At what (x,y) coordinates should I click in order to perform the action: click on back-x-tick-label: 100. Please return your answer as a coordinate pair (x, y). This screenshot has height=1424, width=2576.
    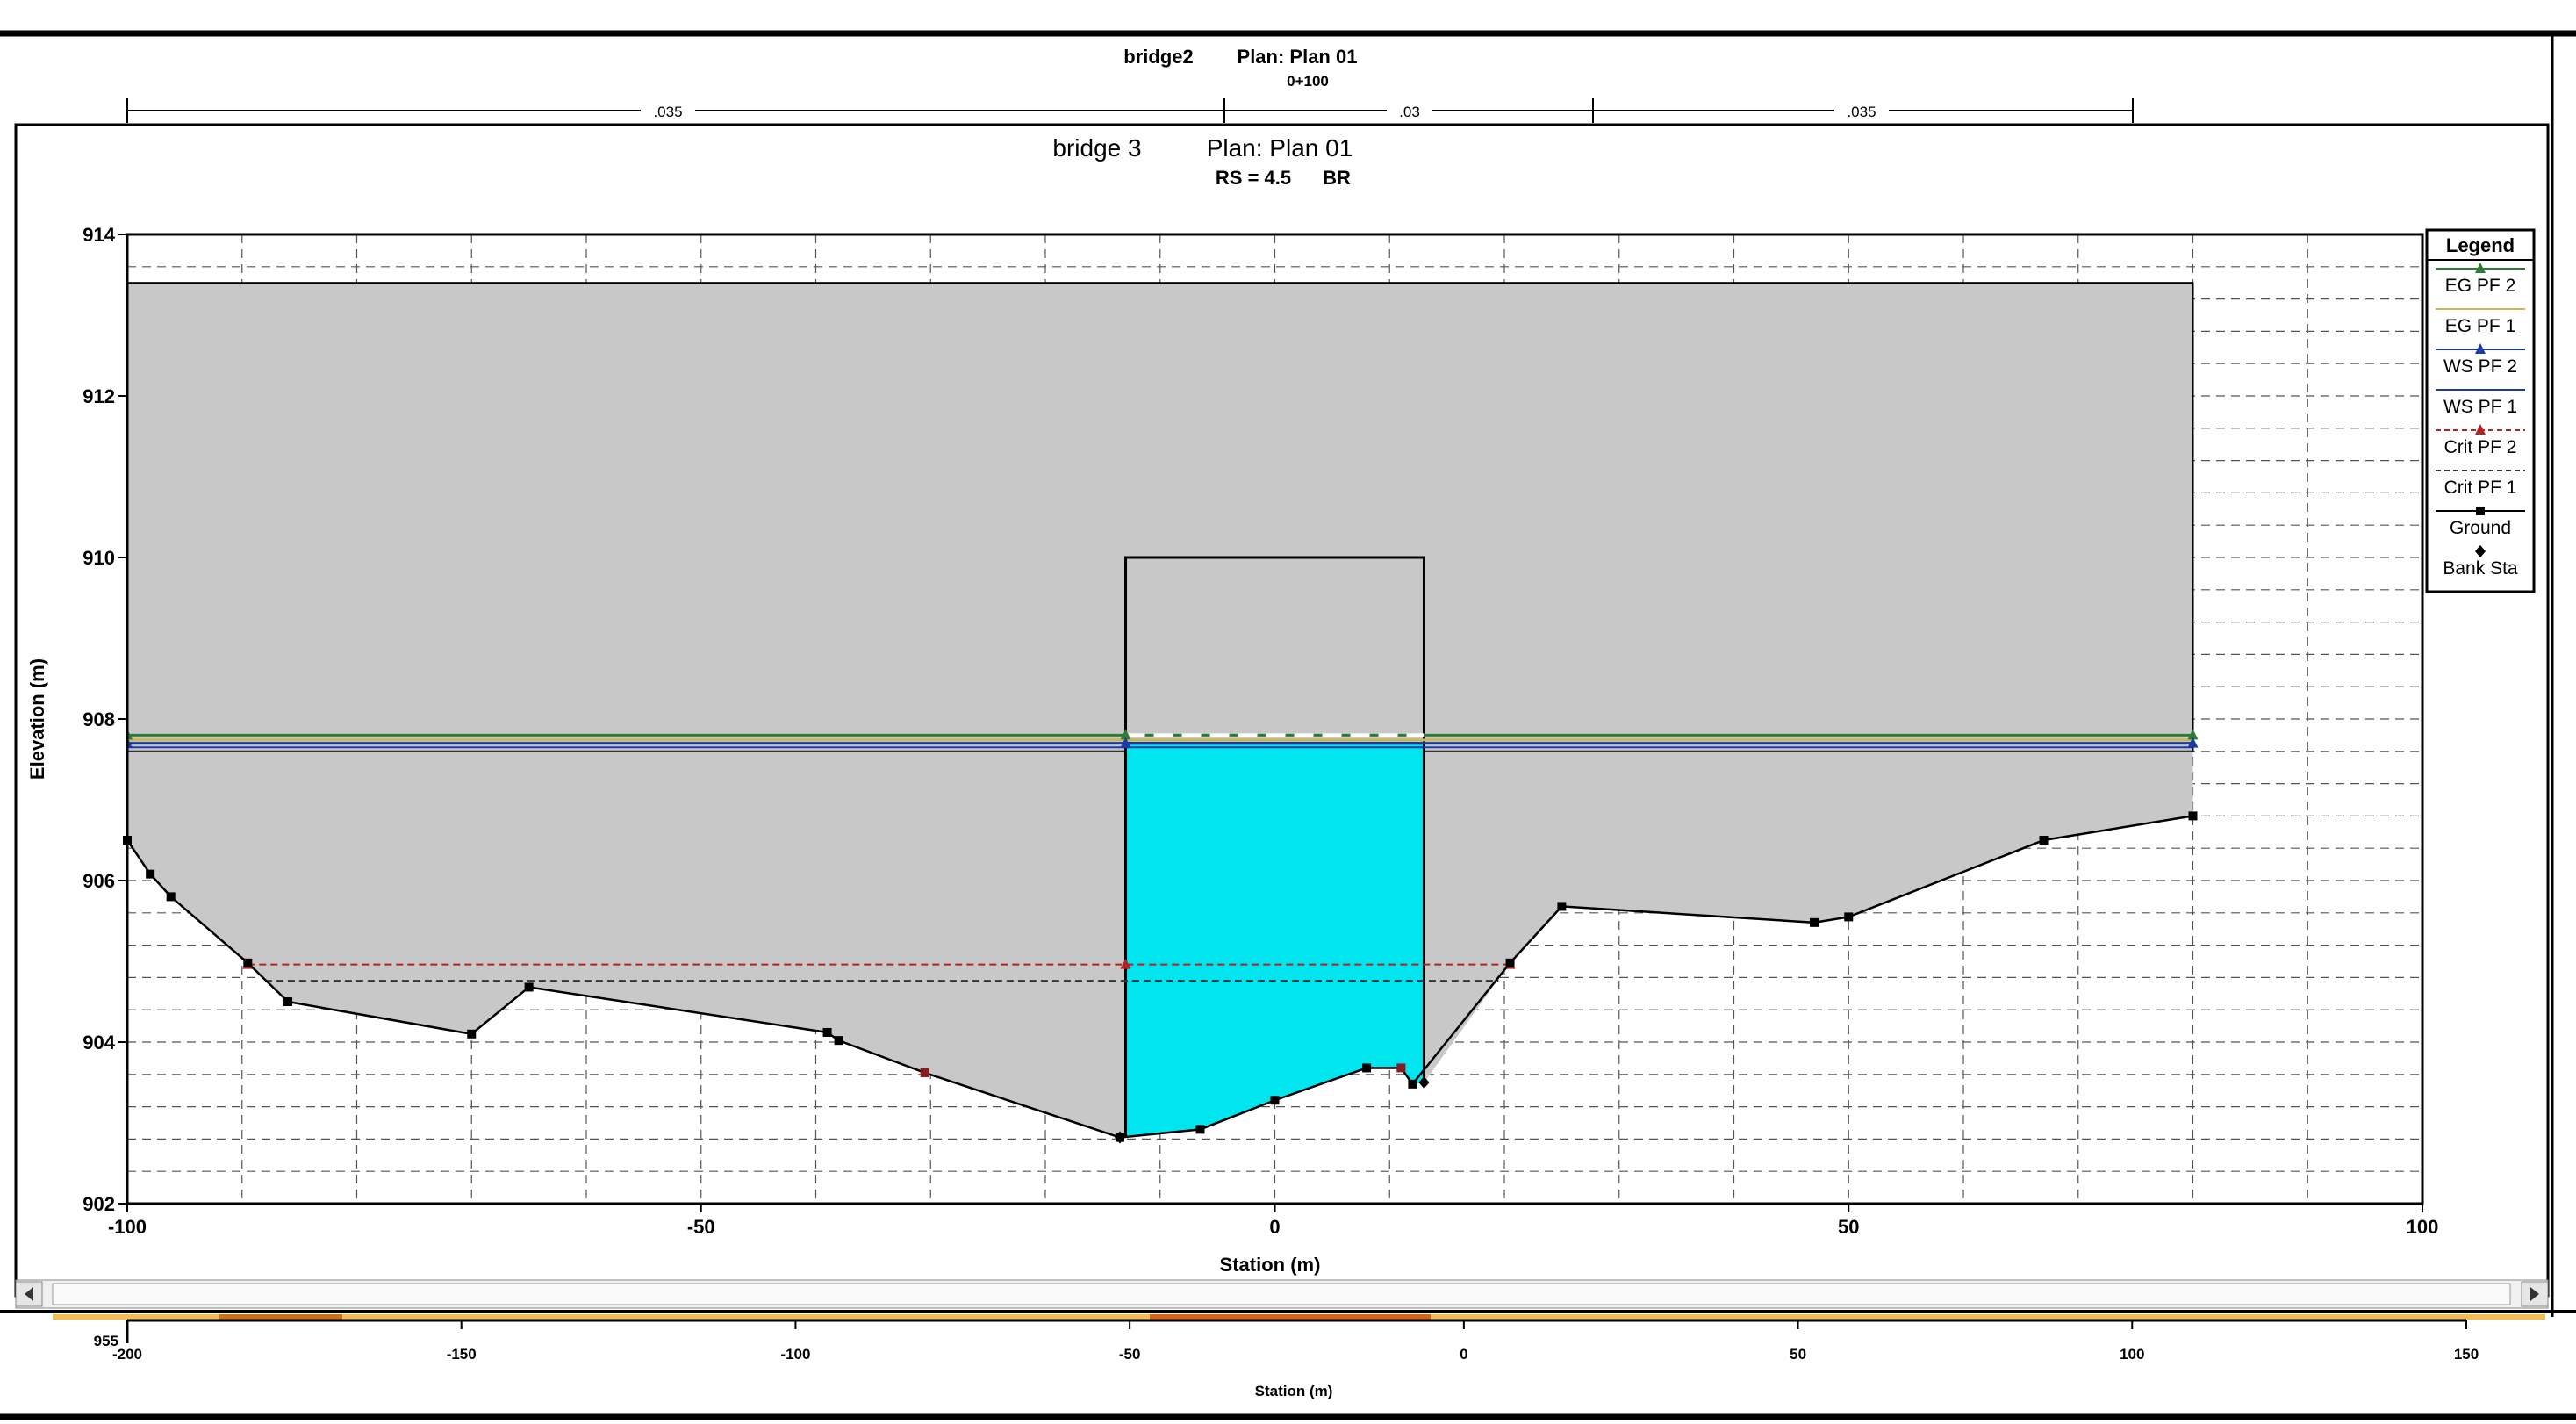
    Looking at the image, I should click on (2132, 1355).